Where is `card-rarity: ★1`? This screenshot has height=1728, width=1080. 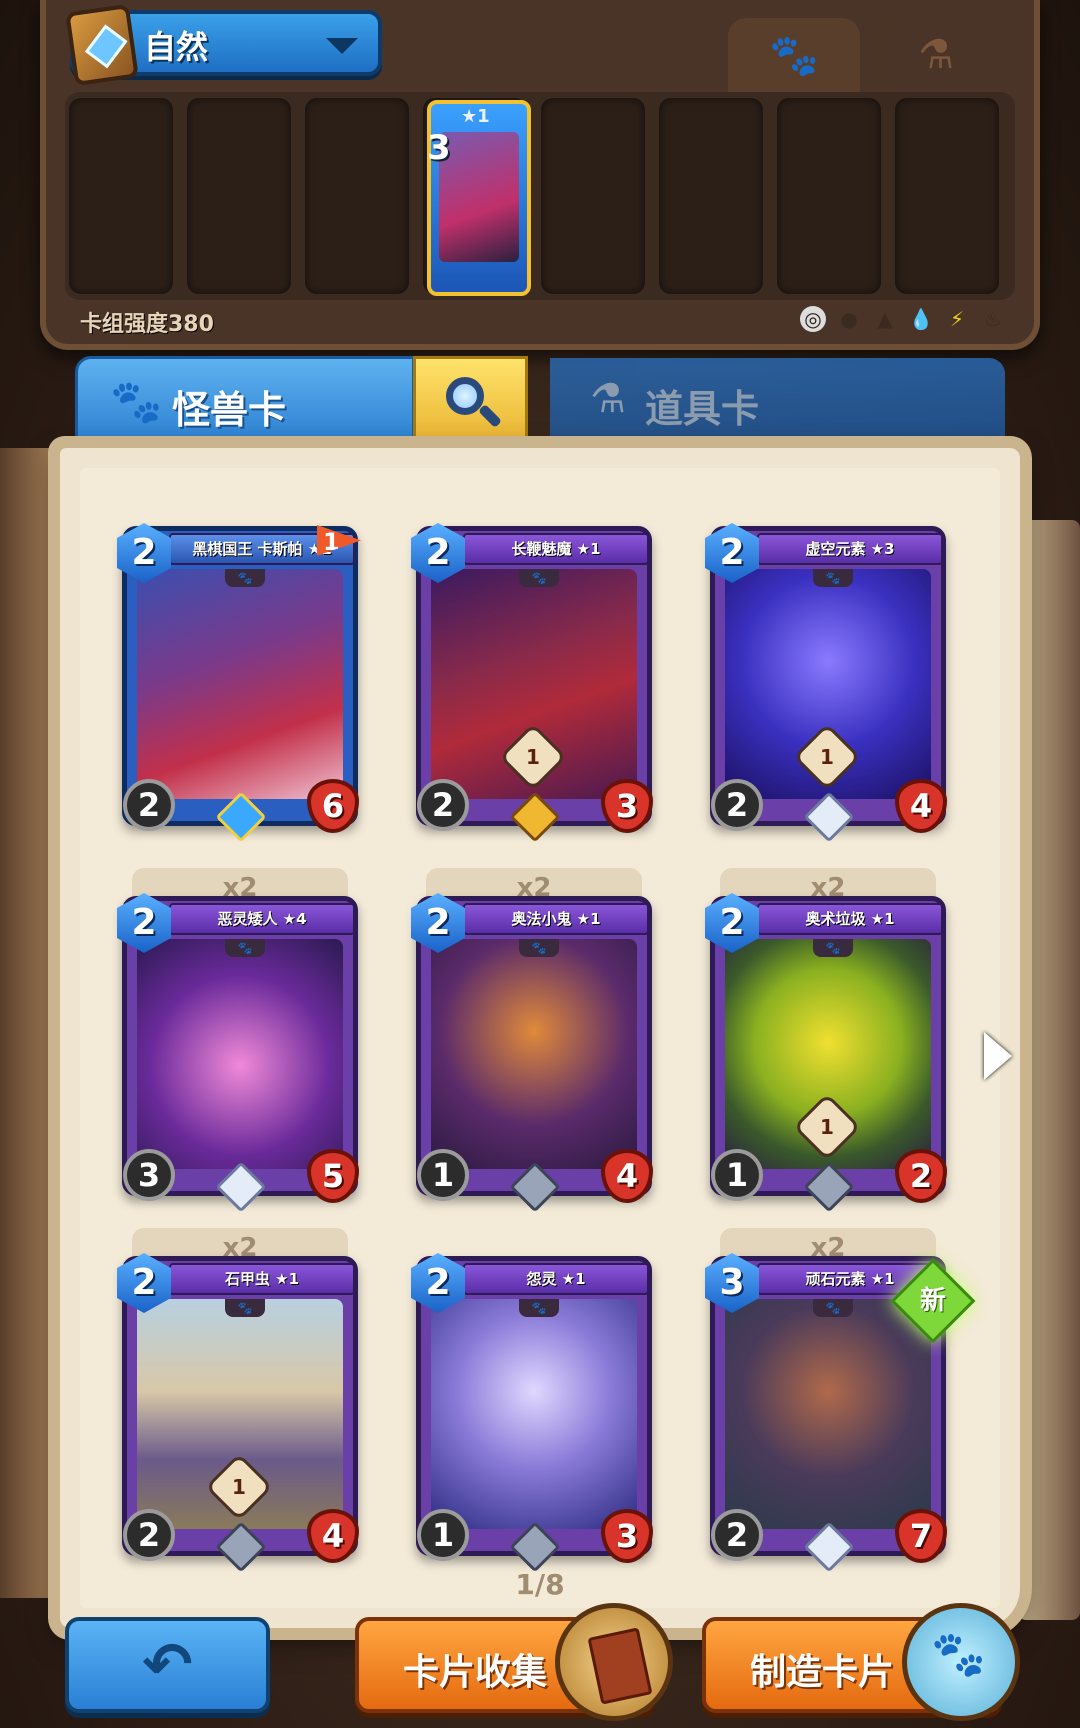
card-rarity: ★1 is located at coordinates (475, 116).